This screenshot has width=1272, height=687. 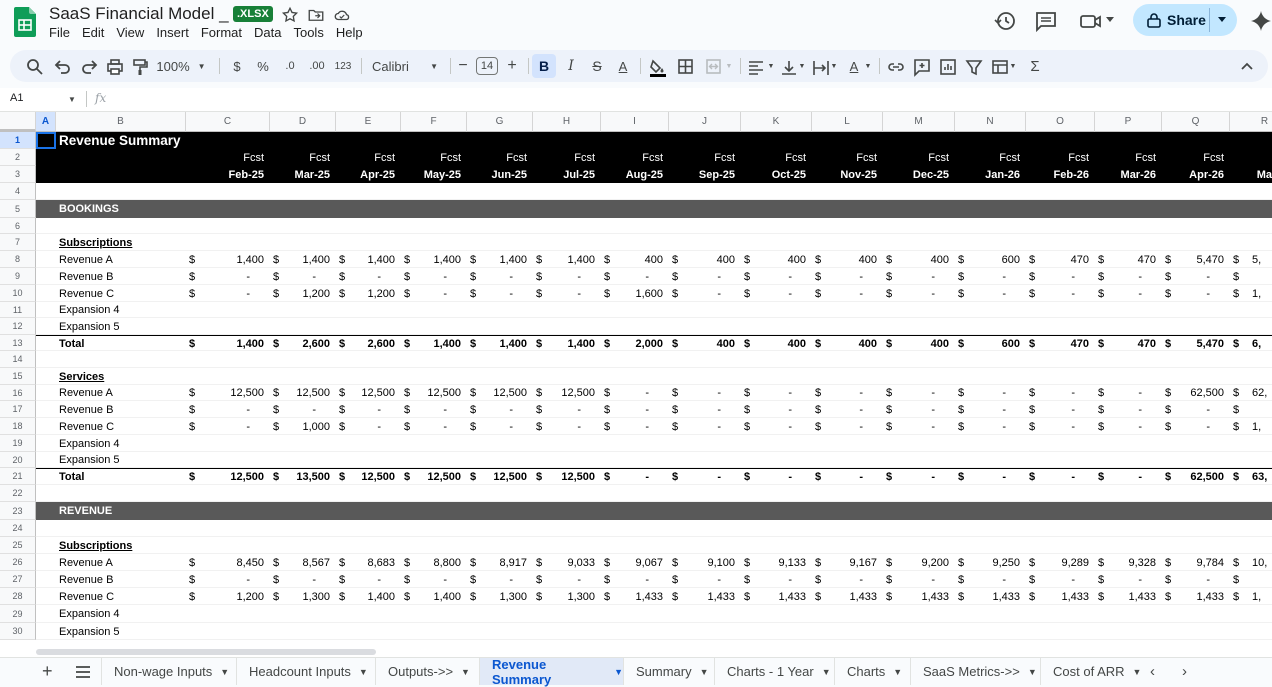 What do you see at coordinates (567, 174) in the screenshot?
I see `month-header: Jul-25` at bounding box center [567, 174].